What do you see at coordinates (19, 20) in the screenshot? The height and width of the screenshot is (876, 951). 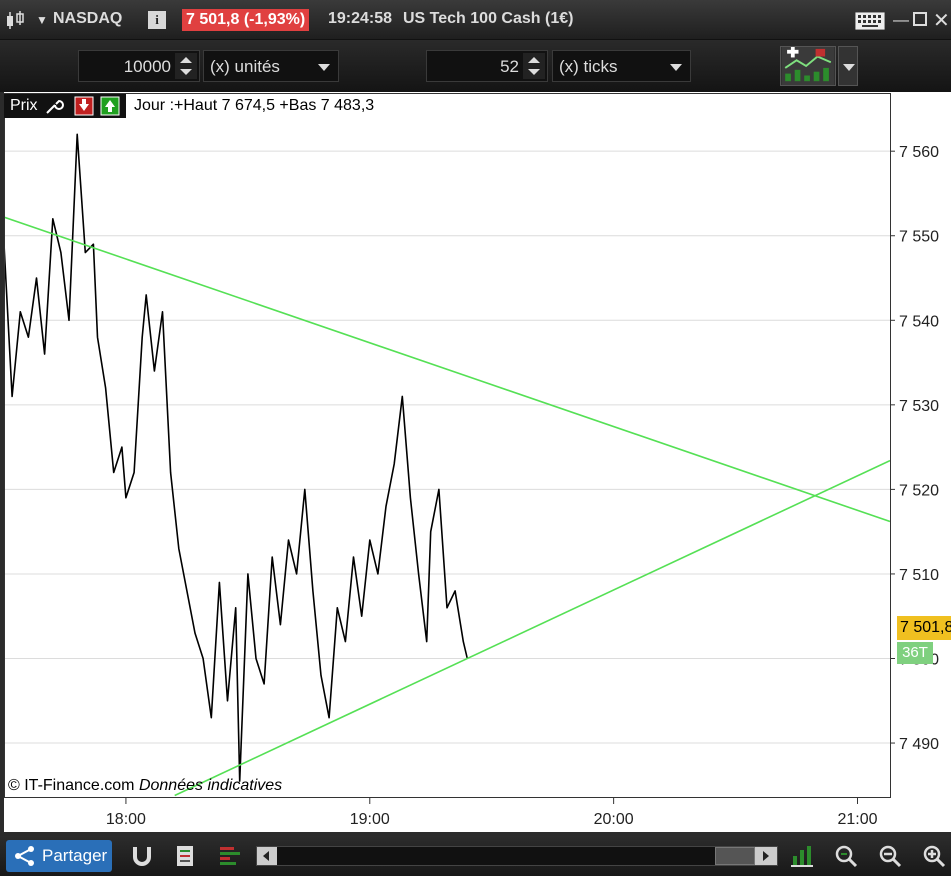 I see `candlestick-icon` at bounding box center [19, 20].